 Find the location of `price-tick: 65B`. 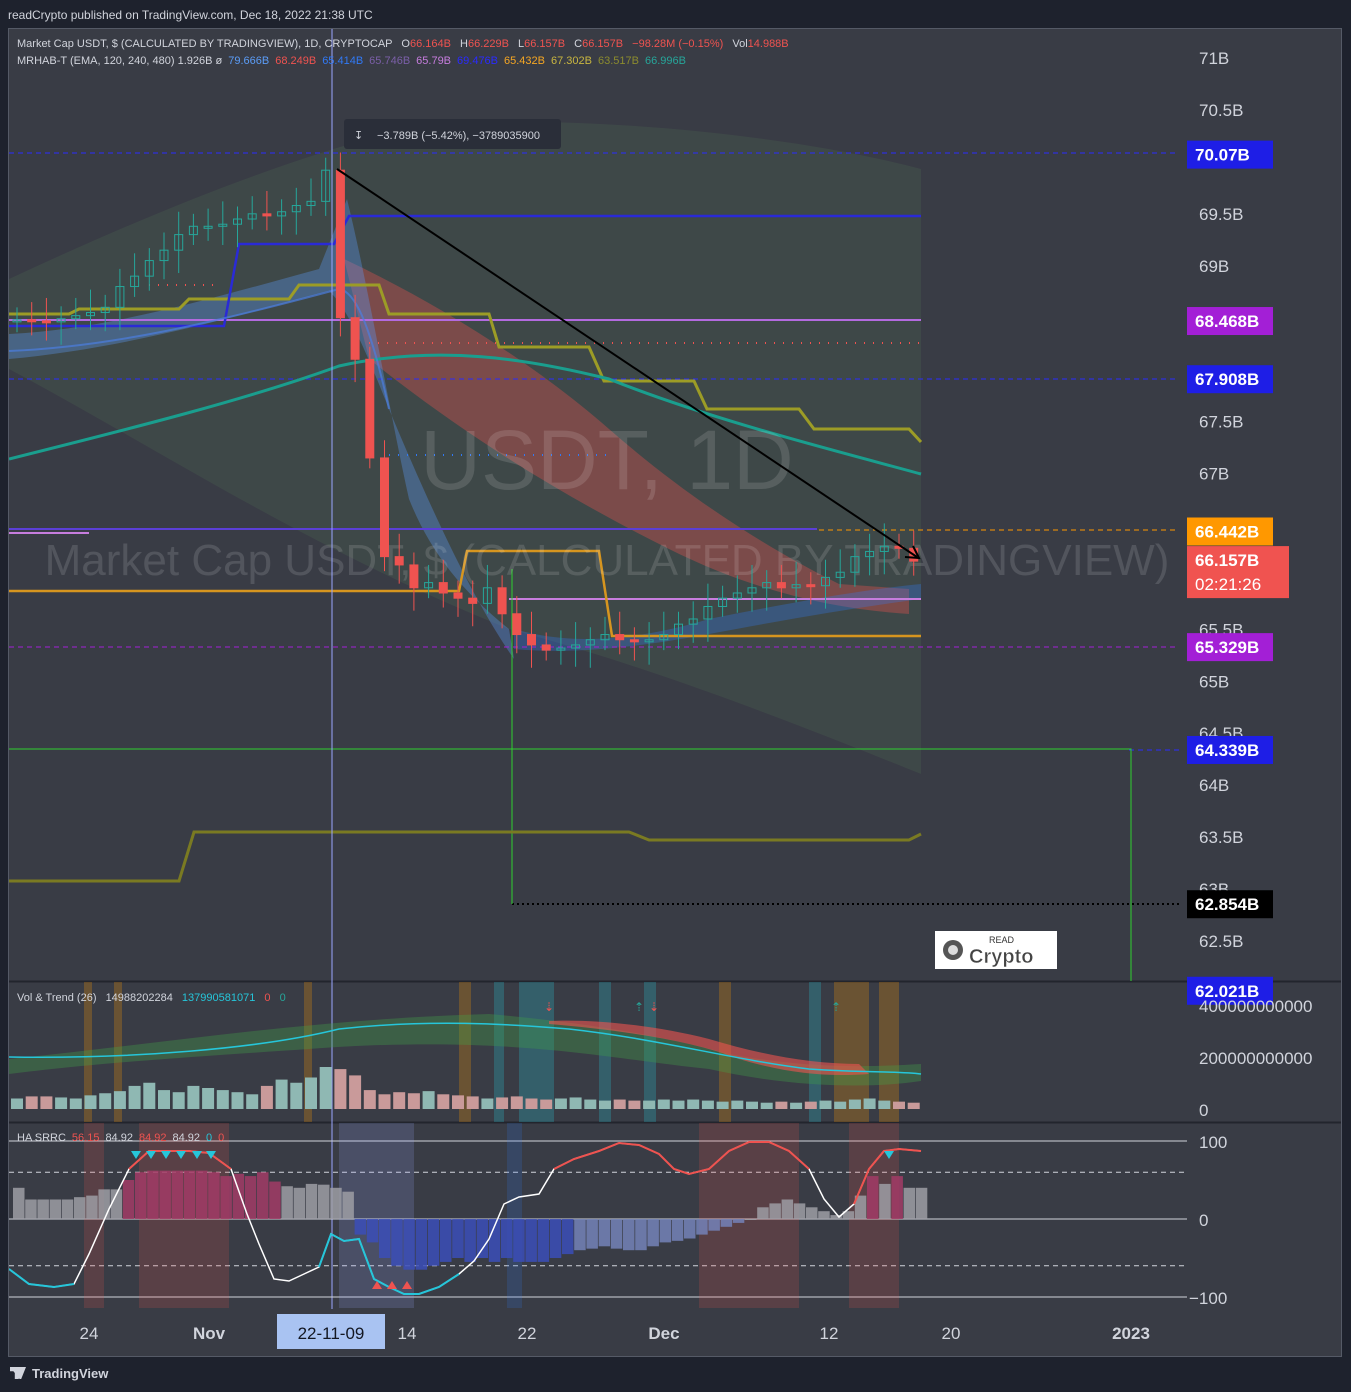

price-tick: 65B is located at coordinates (1214, 681).